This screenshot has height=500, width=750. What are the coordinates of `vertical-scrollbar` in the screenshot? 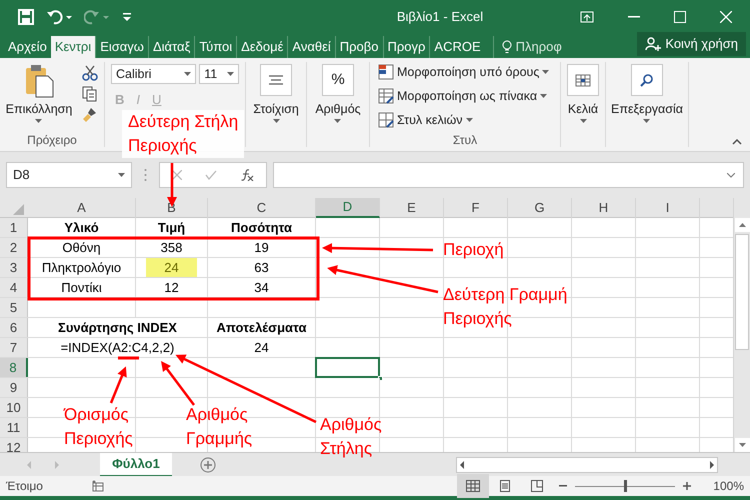 It's located at (741, 325).